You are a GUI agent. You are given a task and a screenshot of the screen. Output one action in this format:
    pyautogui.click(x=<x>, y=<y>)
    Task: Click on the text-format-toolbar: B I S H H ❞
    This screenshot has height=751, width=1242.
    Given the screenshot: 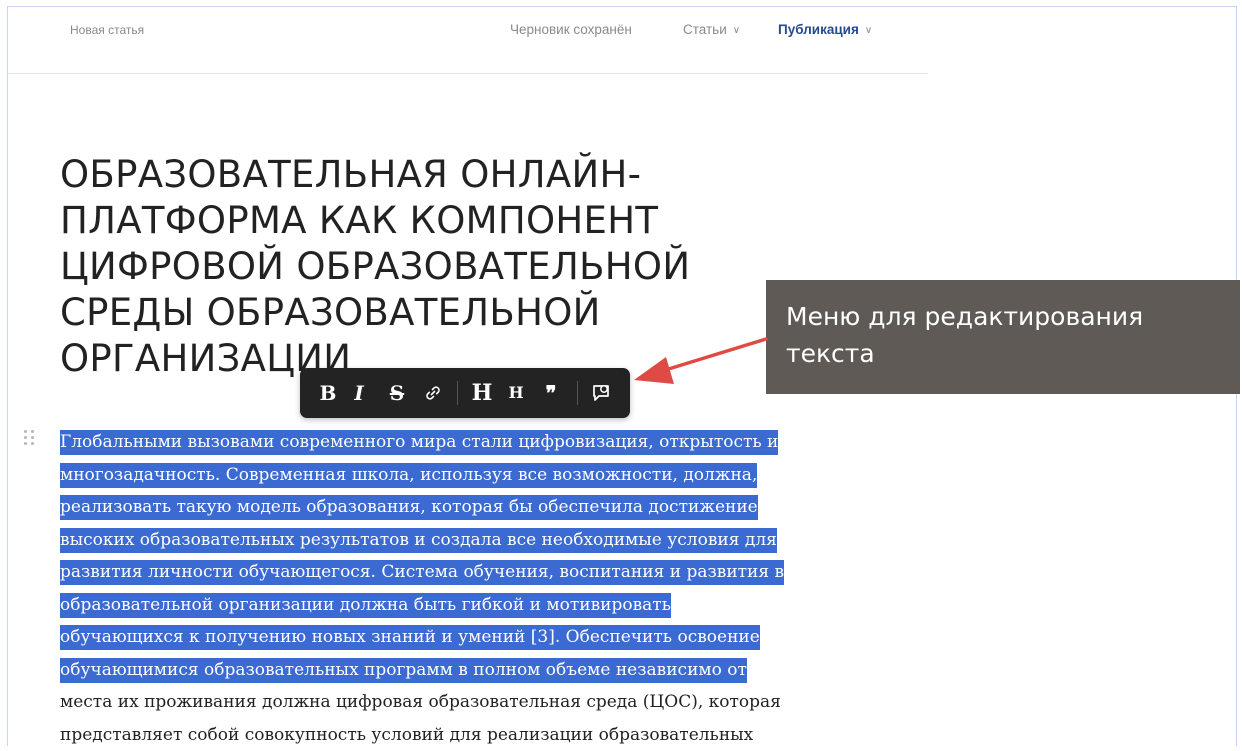 What is the action you would take?
    pyautogui.click(x=465, y=393)
    